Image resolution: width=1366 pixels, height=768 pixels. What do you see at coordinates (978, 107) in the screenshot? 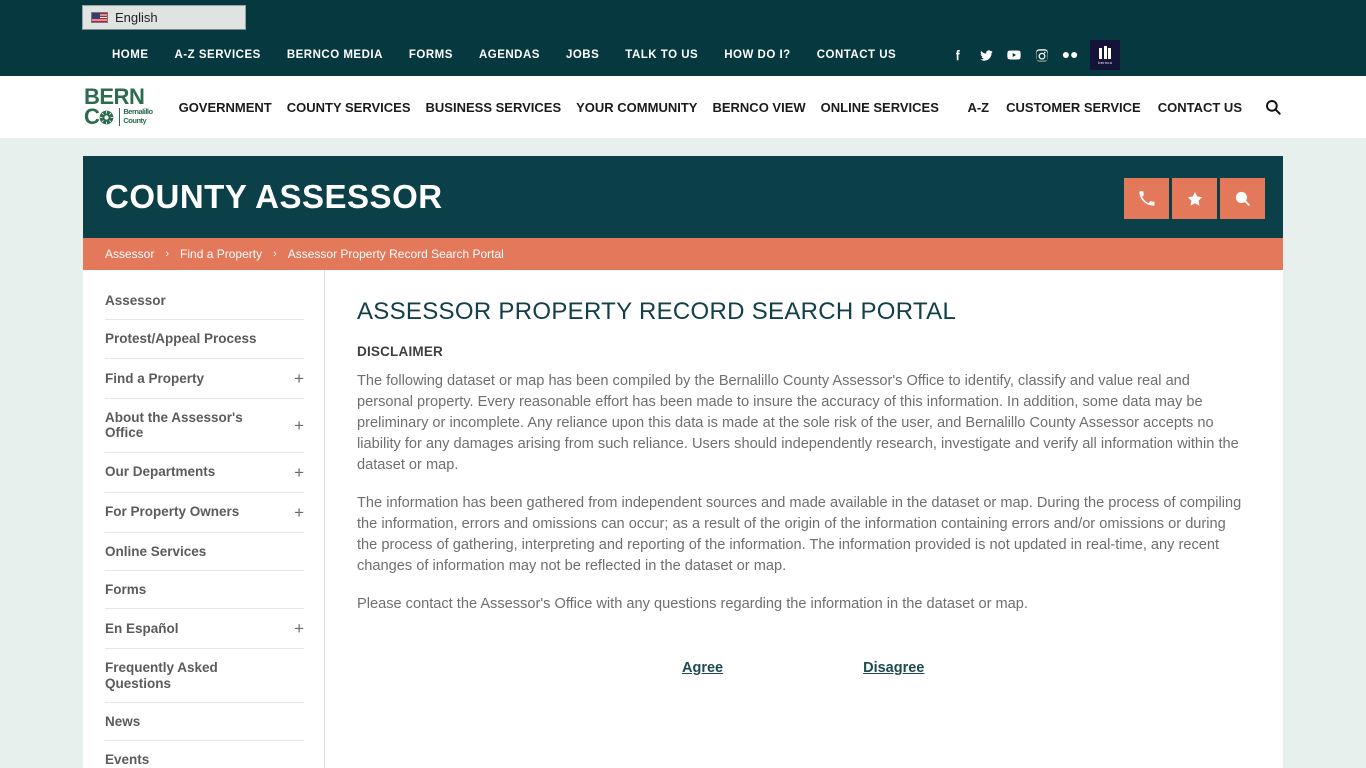
I see `nav-az: A-Z` at bounding box center [978, 107].